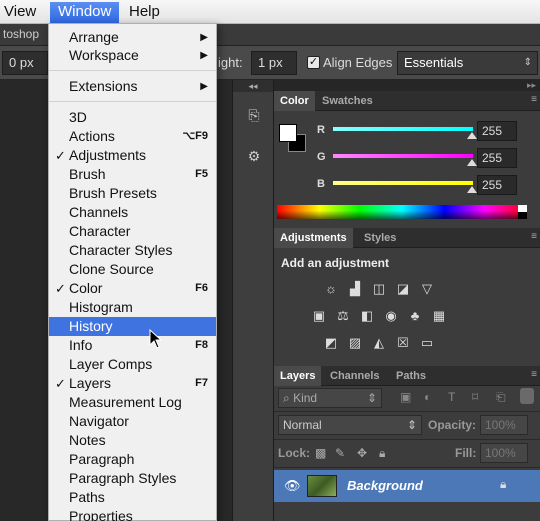 The width and height of the screenshot is (540, 521). What do you see at coordinates (403, 343) in the screenshot?
I see `selective-color-icon: ☒` at bounding box center [403, 343].